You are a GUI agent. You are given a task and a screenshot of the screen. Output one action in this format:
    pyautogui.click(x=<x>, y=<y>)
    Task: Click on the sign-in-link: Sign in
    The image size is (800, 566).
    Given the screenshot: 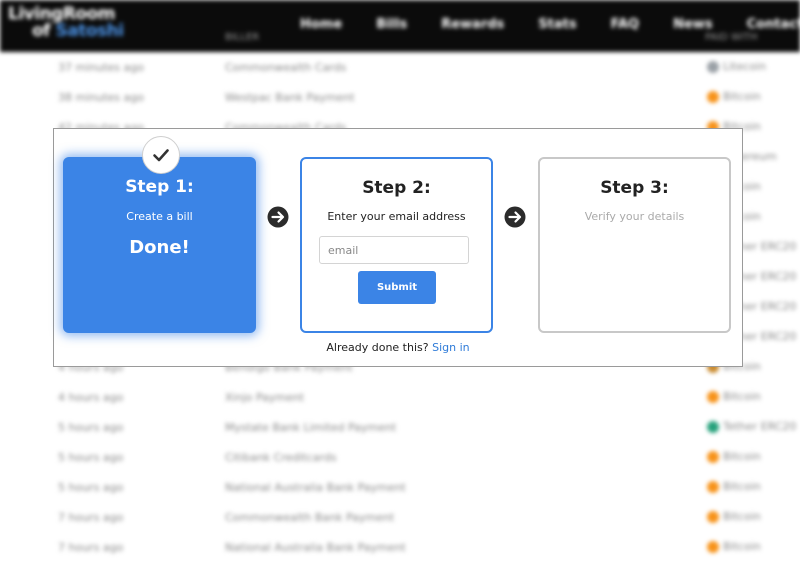 What is the action you would take?
    pyautogui.click(x=451, y=347)
    